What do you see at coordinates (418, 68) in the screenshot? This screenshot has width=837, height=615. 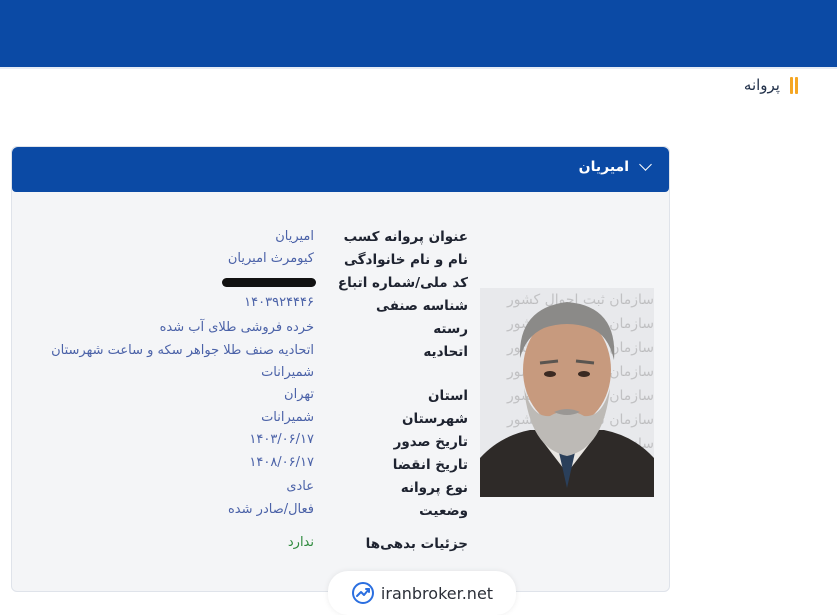 I see `topbar-divider` at bounding box center [418, 68].